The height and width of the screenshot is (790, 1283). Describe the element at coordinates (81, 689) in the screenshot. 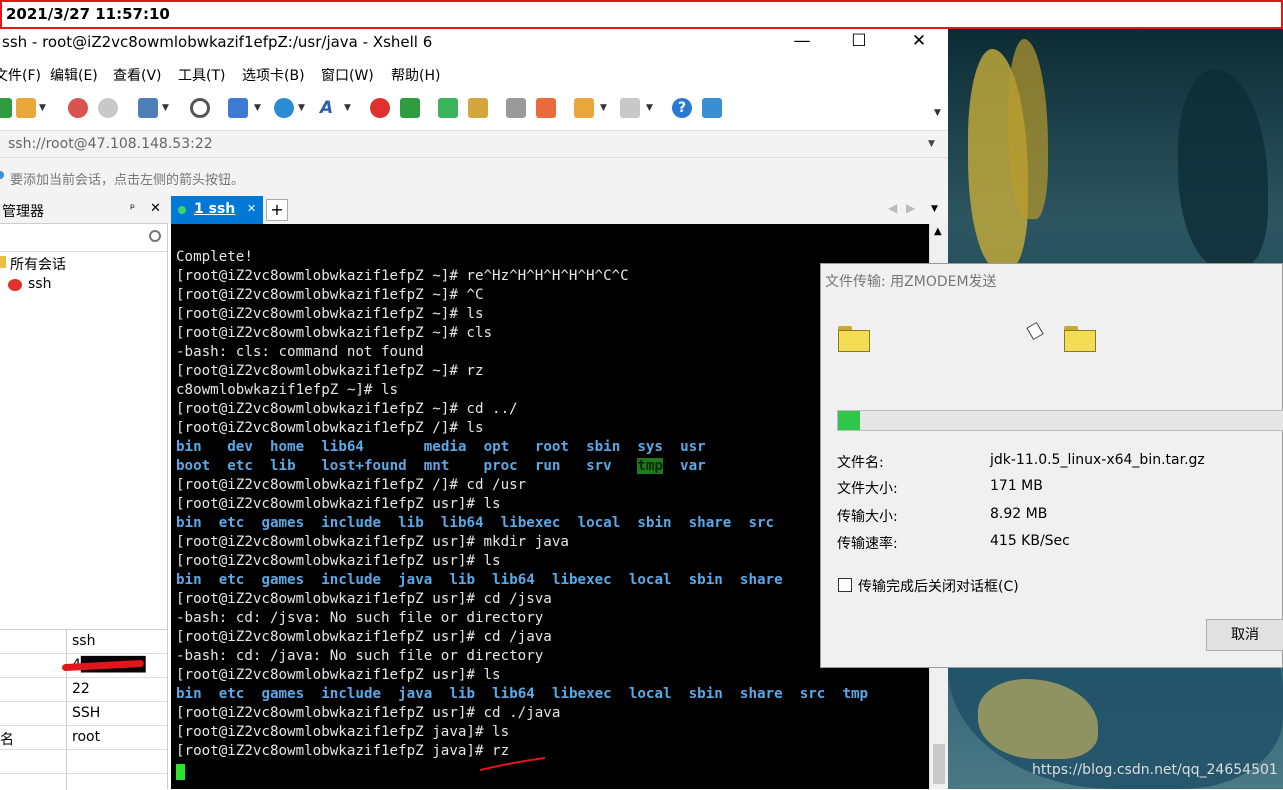

I see `prop-value: 22` at that location.